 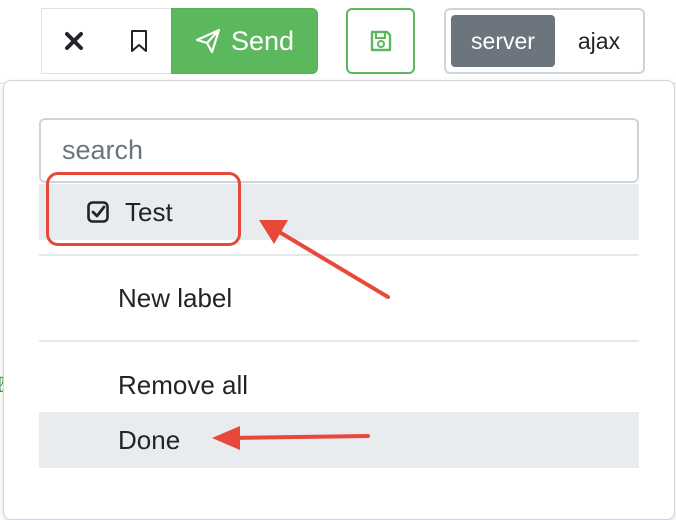 I want to click on close-button, so click(x=74, y=41).